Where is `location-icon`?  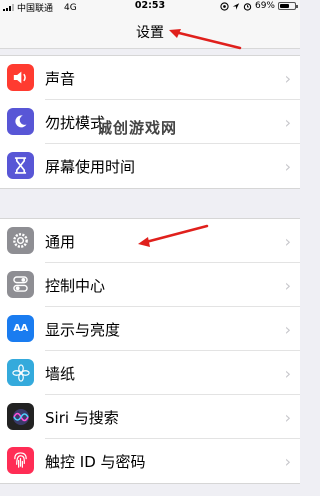 location-icon is located at coordinates (224, 6).